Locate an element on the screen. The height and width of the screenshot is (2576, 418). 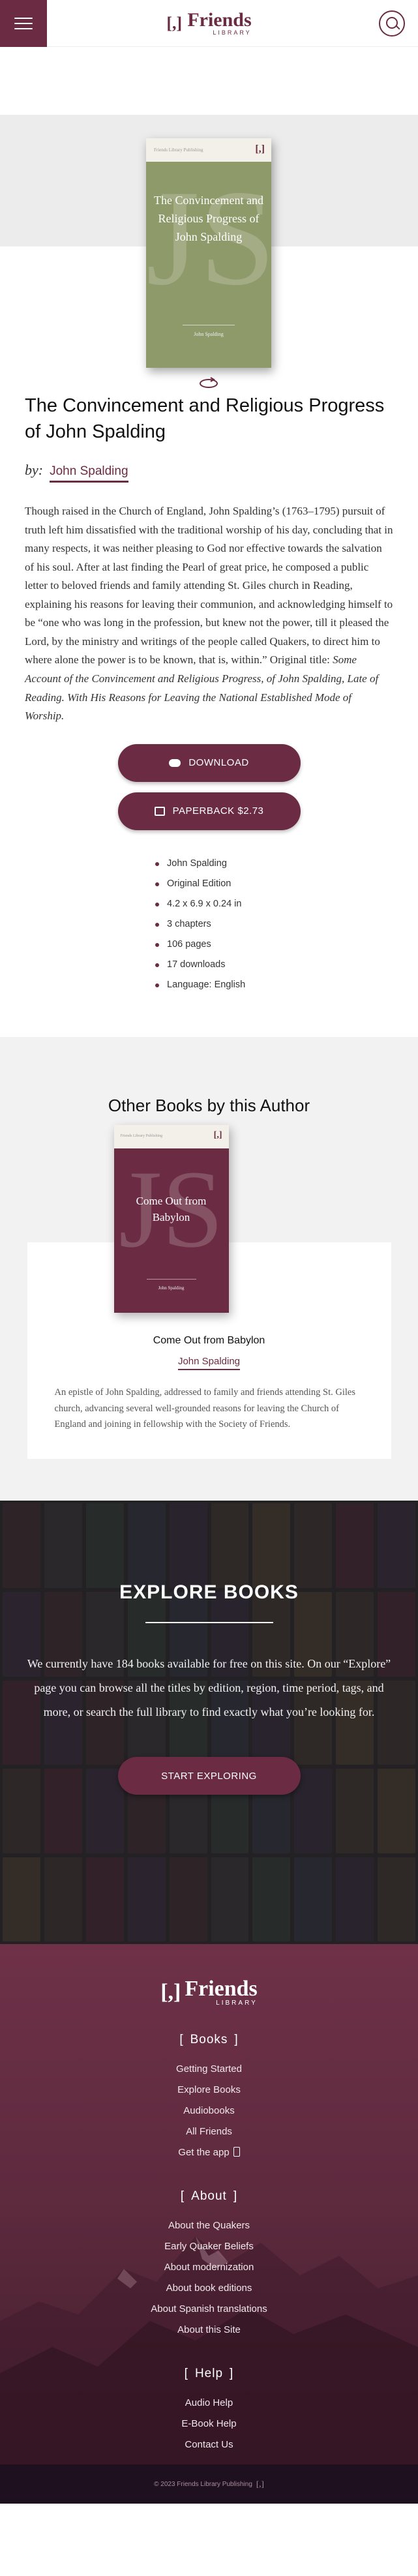
meta-downloads: 17 downloads is located at coordinates (286, 965).